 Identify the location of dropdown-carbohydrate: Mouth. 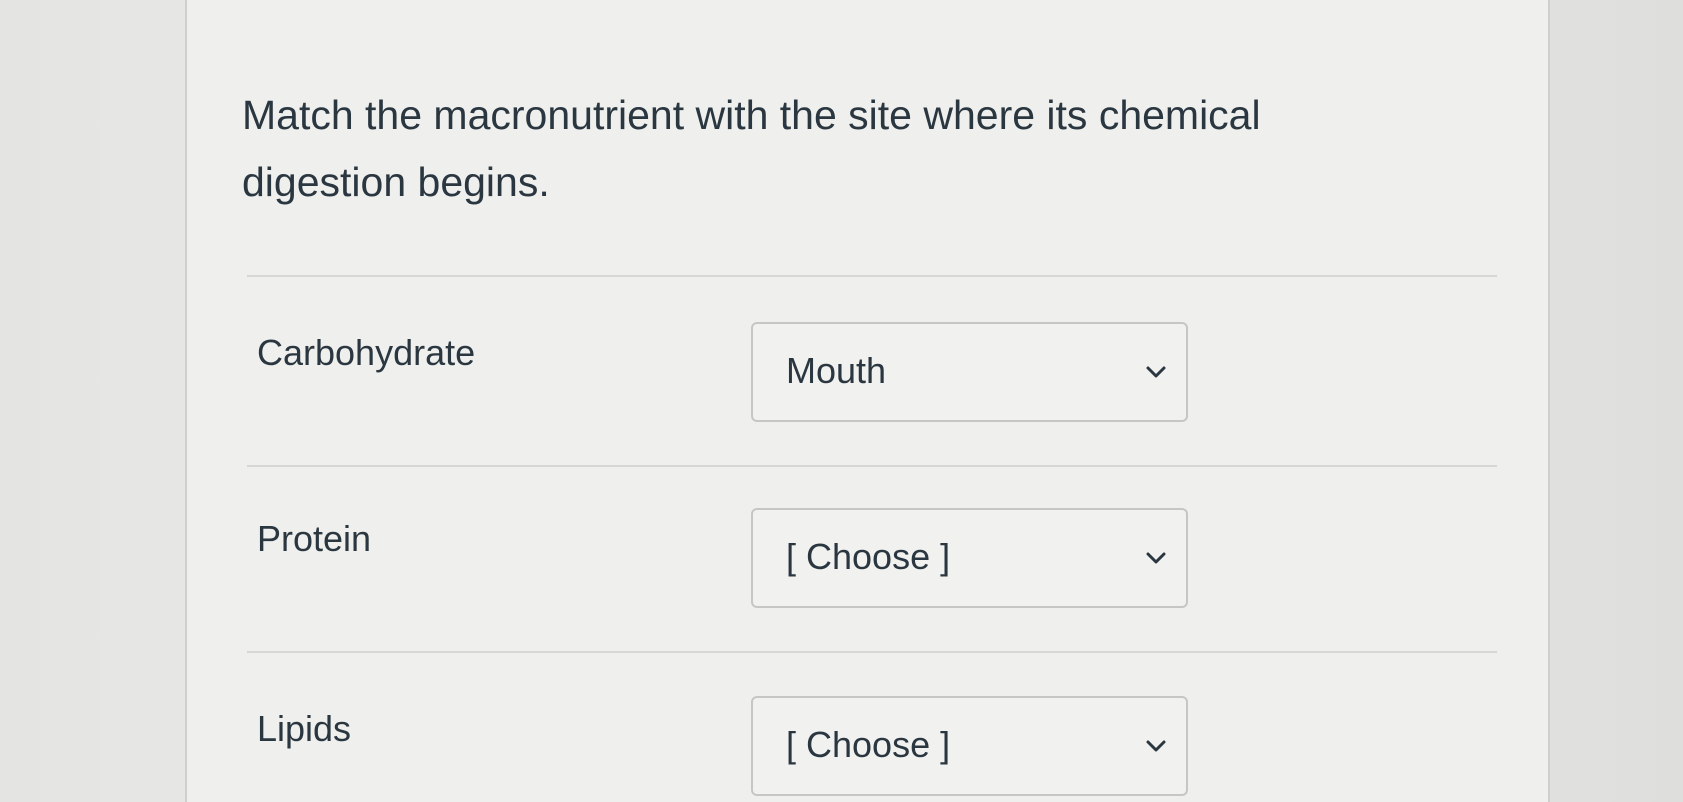
(969, 372).